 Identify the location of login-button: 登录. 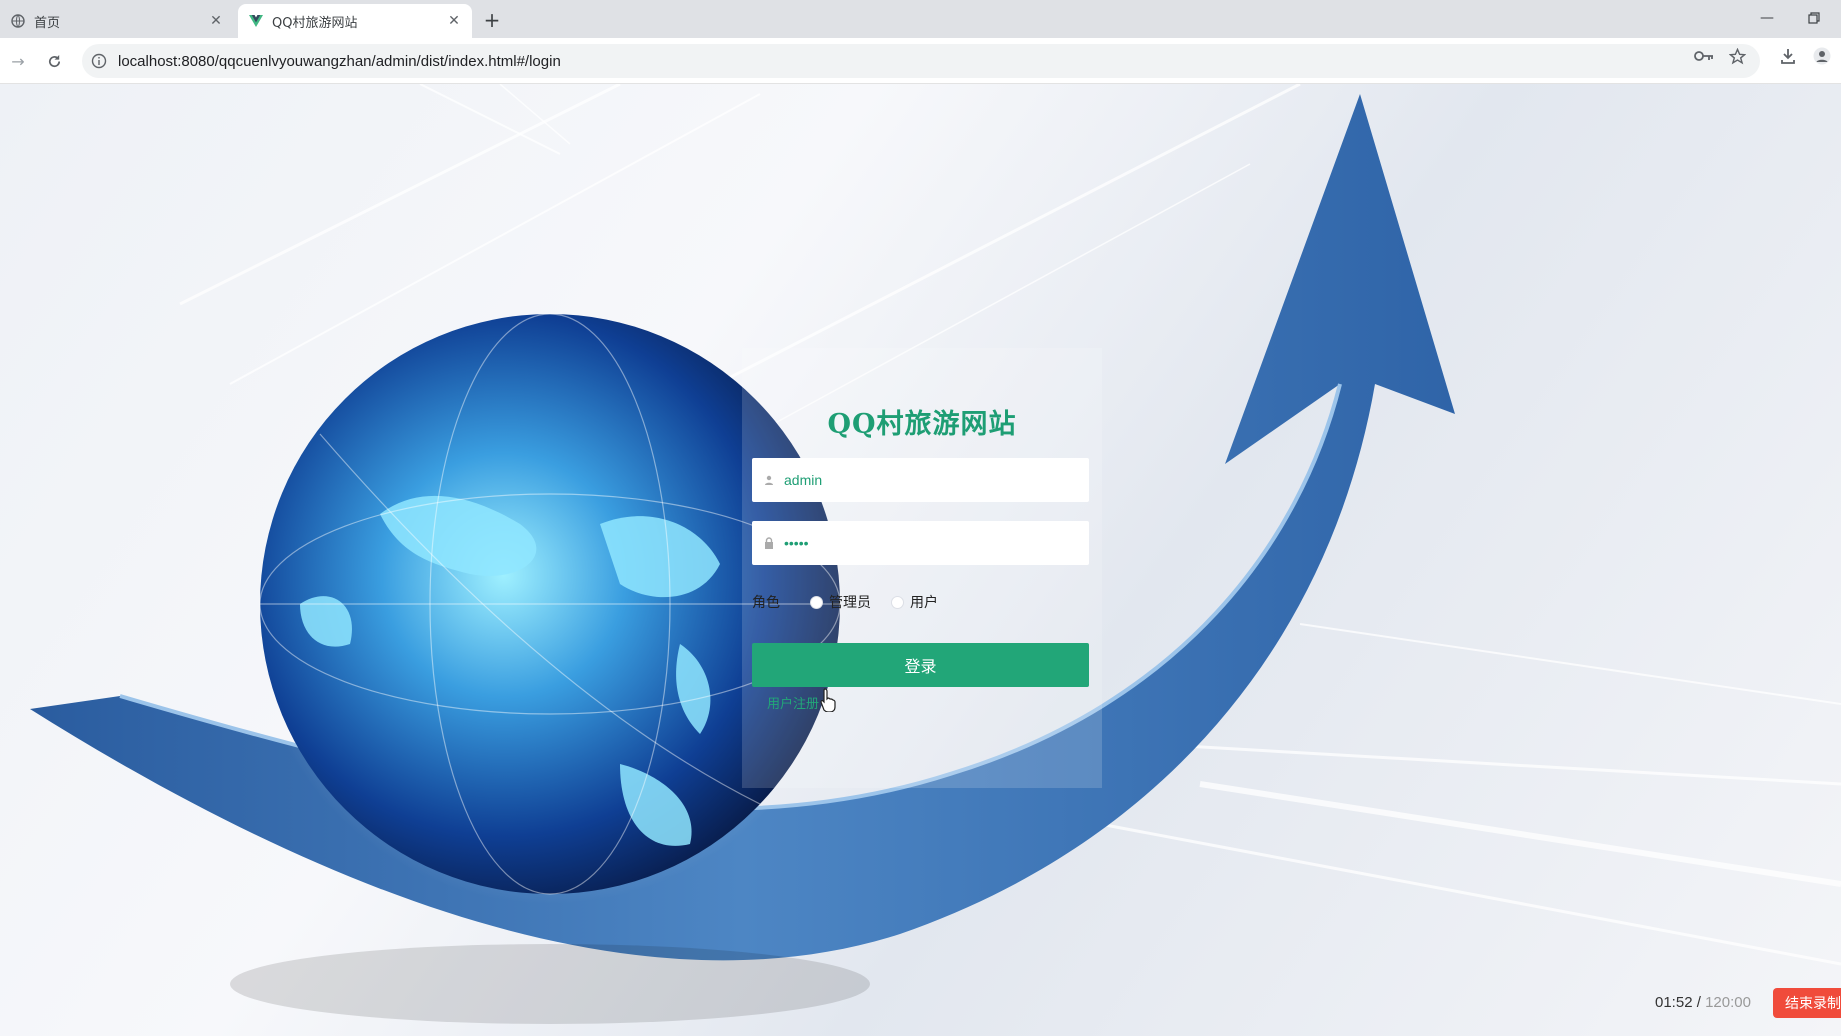
(920, 665).